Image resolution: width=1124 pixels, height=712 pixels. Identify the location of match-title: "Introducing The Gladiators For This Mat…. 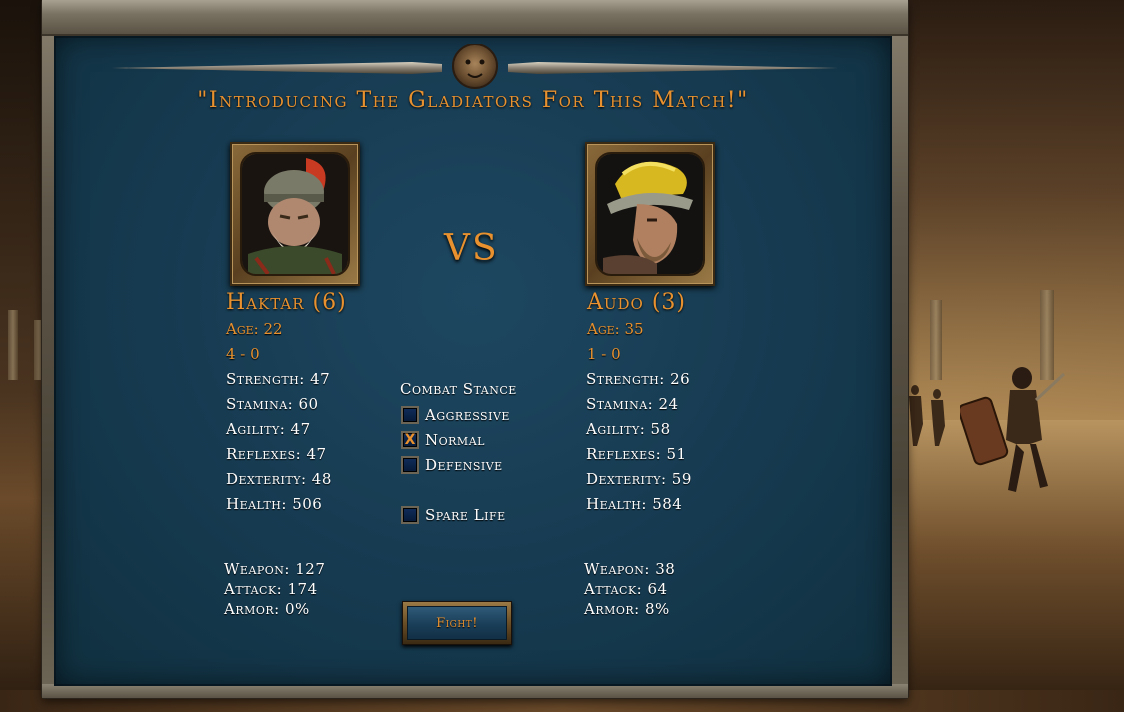
(473, 100).